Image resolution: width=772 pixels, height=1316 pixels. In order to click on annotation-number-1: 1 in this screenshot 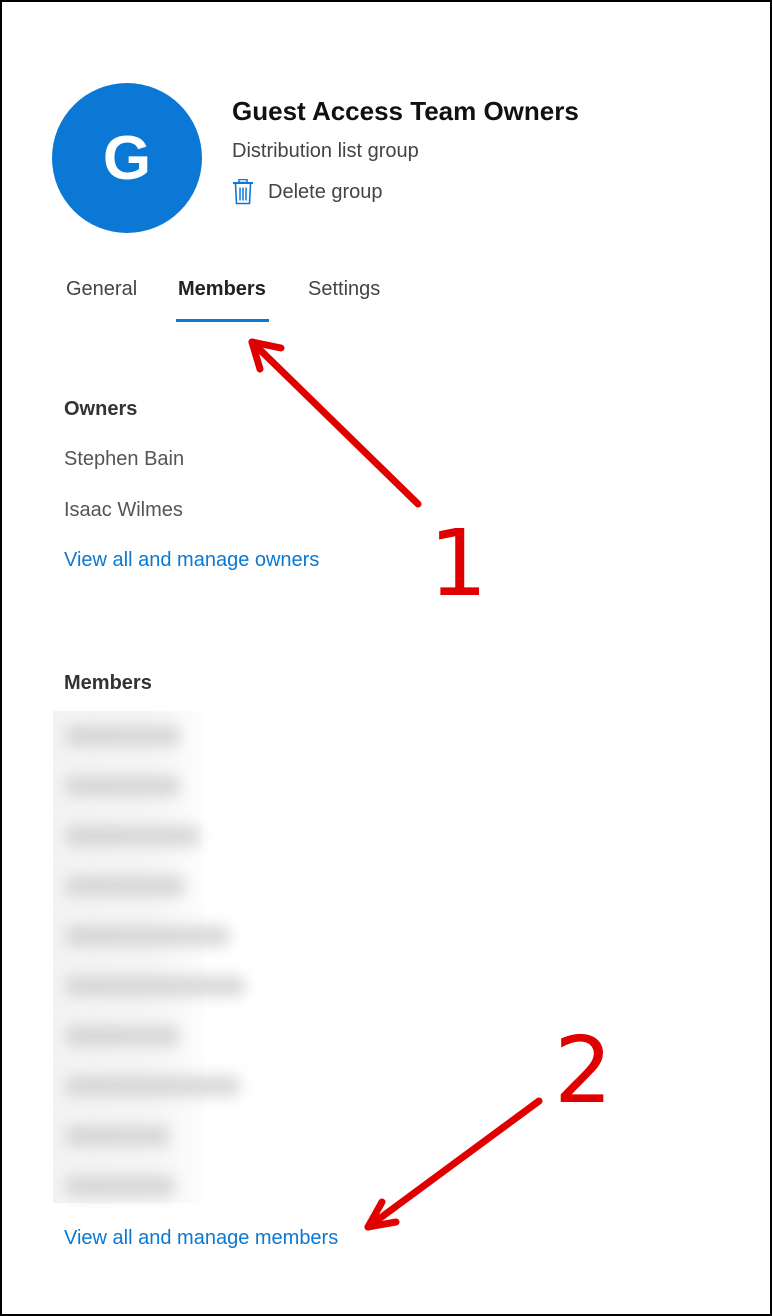, I will do `click(458, 563)`.